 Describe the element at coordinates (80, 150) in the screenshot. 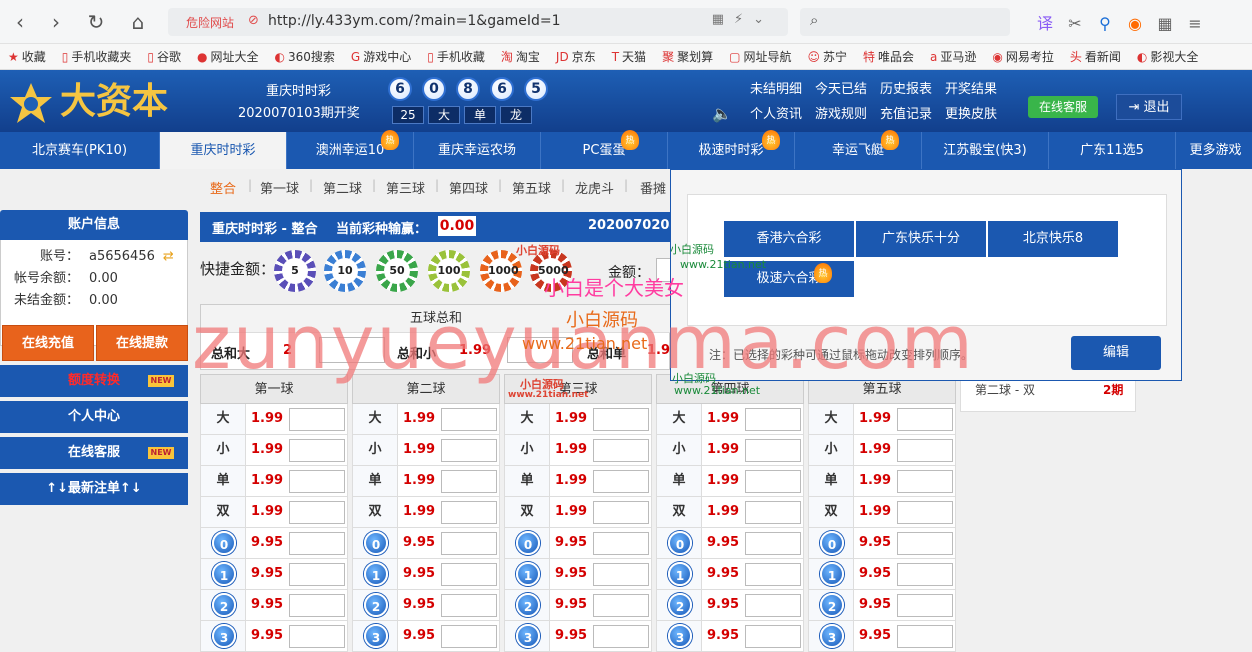

I see `nav-tab: 北京赛车(PK10)` at that location.